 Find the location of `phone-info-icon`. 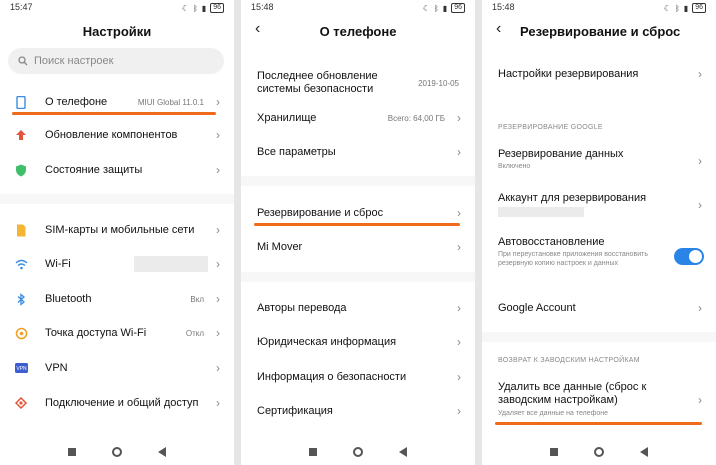

phone-info-icon is located at coordinates (21, 102).